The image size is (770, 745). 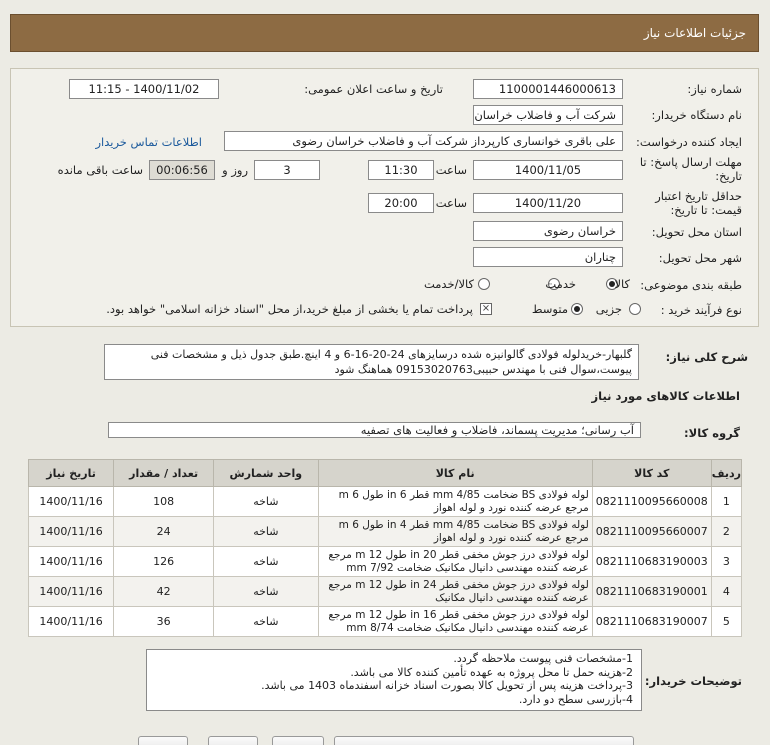 What do you see at coordinates (164, 531) in the screenshot?
I see `row-qty: 24` at bounding box center [164, 531].